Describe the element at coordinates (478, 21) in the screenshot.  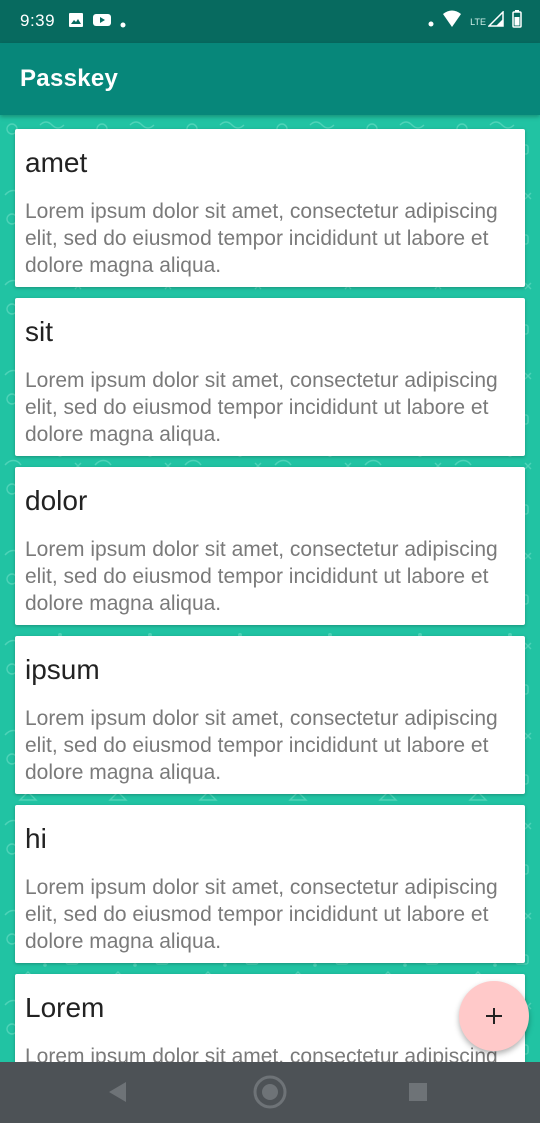
I see `lte-label: LTE` at that location.